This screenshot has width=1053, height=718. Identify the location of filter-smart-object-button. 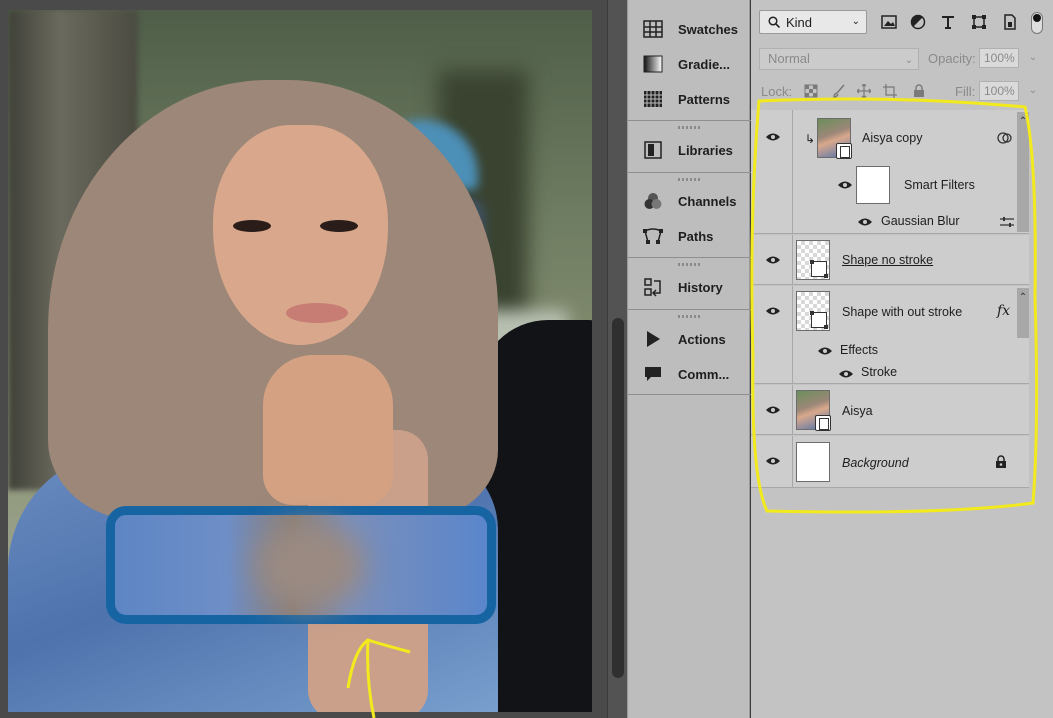
(1010, 22).